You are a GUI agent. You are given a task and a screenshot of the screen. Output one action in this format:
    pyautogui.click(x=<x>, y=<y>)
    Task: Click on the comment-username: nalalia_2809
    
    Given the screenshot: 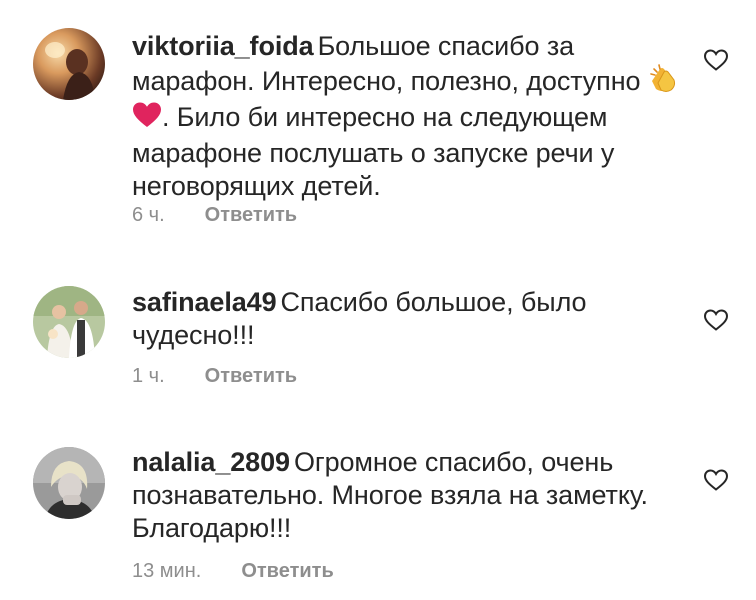 What is the action you would take?
    pyautogui.click(x=211, y=462)
    